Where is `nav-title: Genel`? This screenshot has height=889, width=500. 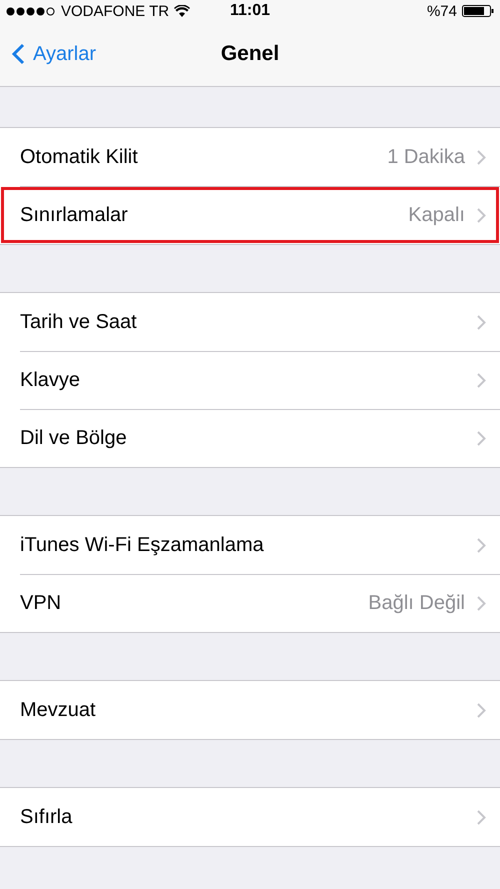 nav-title: Genel is located at coordinates (250, 54).